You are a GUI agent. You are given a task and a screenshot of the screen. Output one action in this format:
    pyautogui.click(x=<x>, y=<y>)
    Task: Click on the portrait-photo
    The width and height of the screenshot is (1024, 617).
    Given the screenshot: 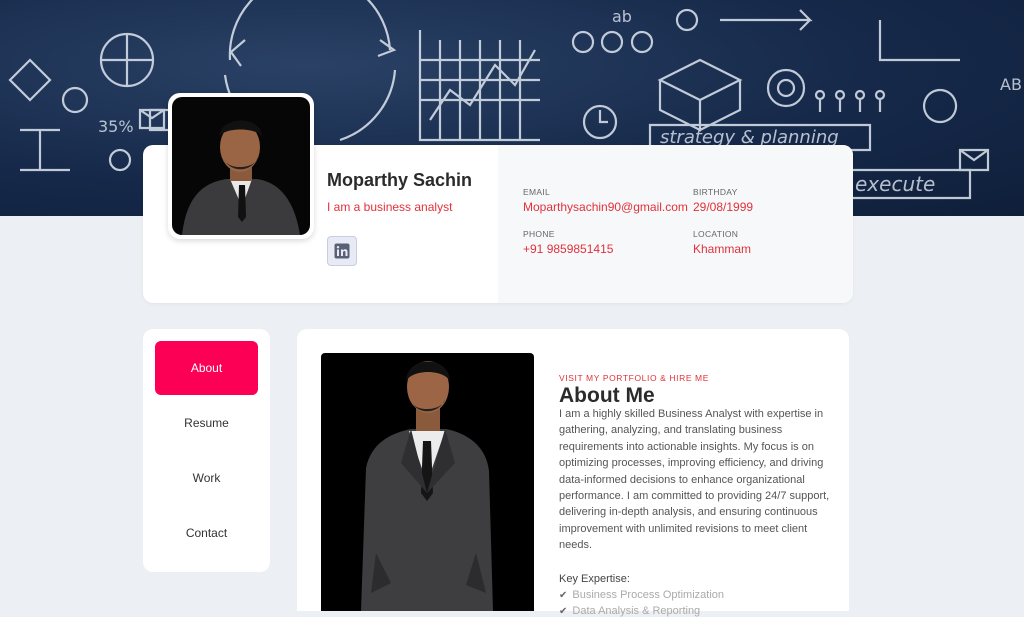 What is the action you would take?
    pyautogui.click(x=427, y=482)
    